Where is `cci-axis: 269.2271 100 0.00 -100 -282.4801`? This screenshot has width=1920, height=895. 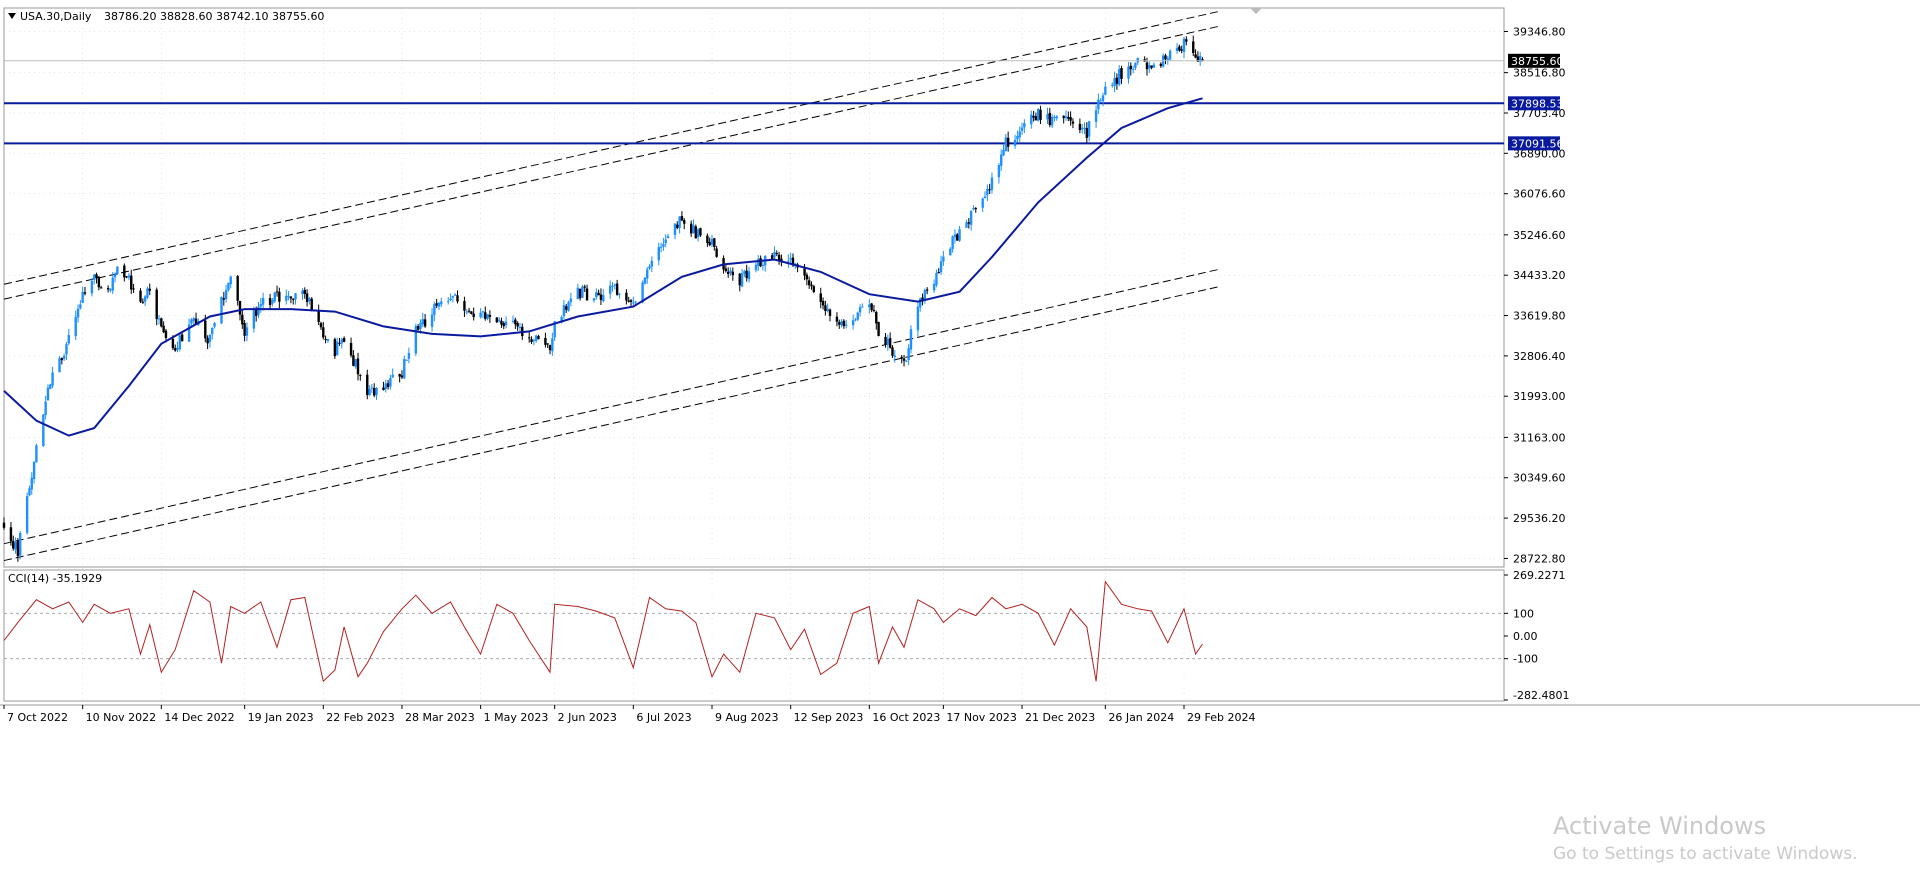
cci-axis: 269.2271 100 0.00 -100 -282.4801 is located at coordinates (1536, 635).